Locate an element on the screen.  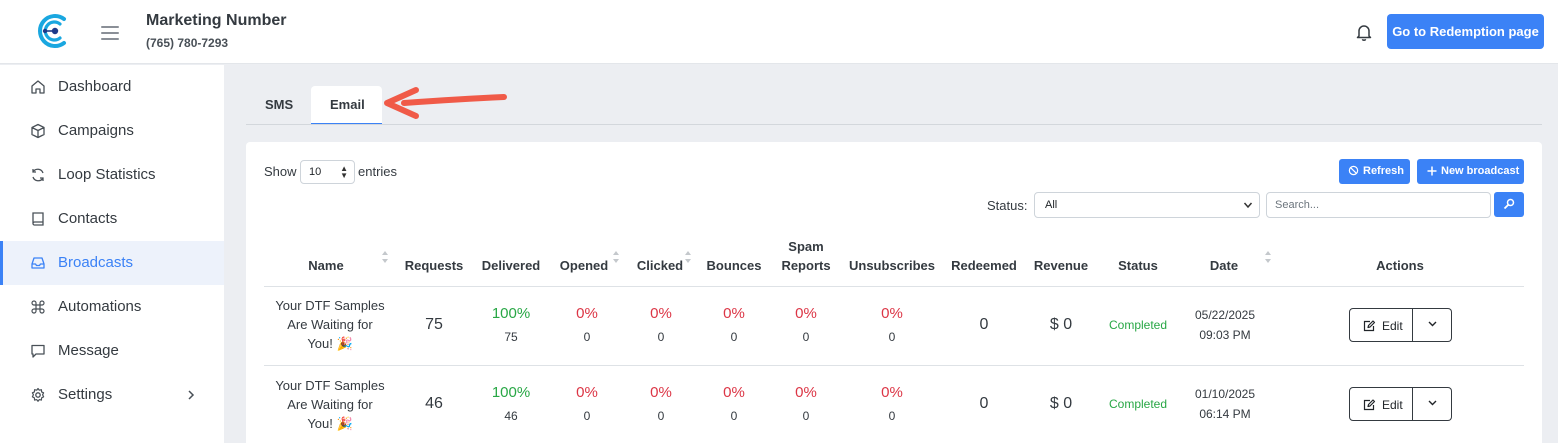
sidebar-item-settings: Settings is located at coordinates (112, 395).